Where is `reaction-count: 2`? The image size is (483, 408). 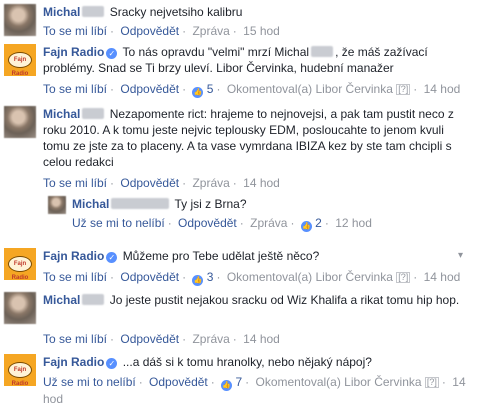
reaction-count: 2 is located at coordinates (318, 223).